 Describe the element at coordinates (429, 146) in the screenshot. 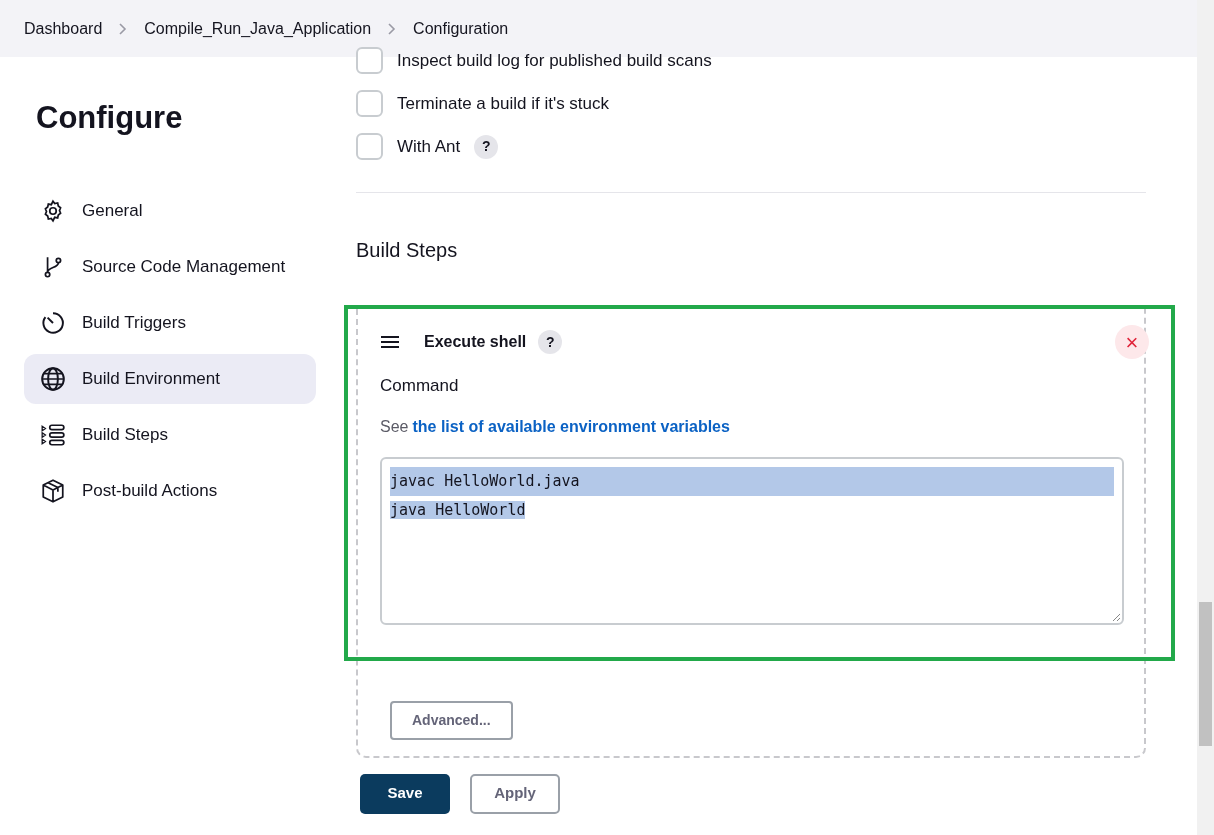

I see `checkbox-label: With Ant` at that location.